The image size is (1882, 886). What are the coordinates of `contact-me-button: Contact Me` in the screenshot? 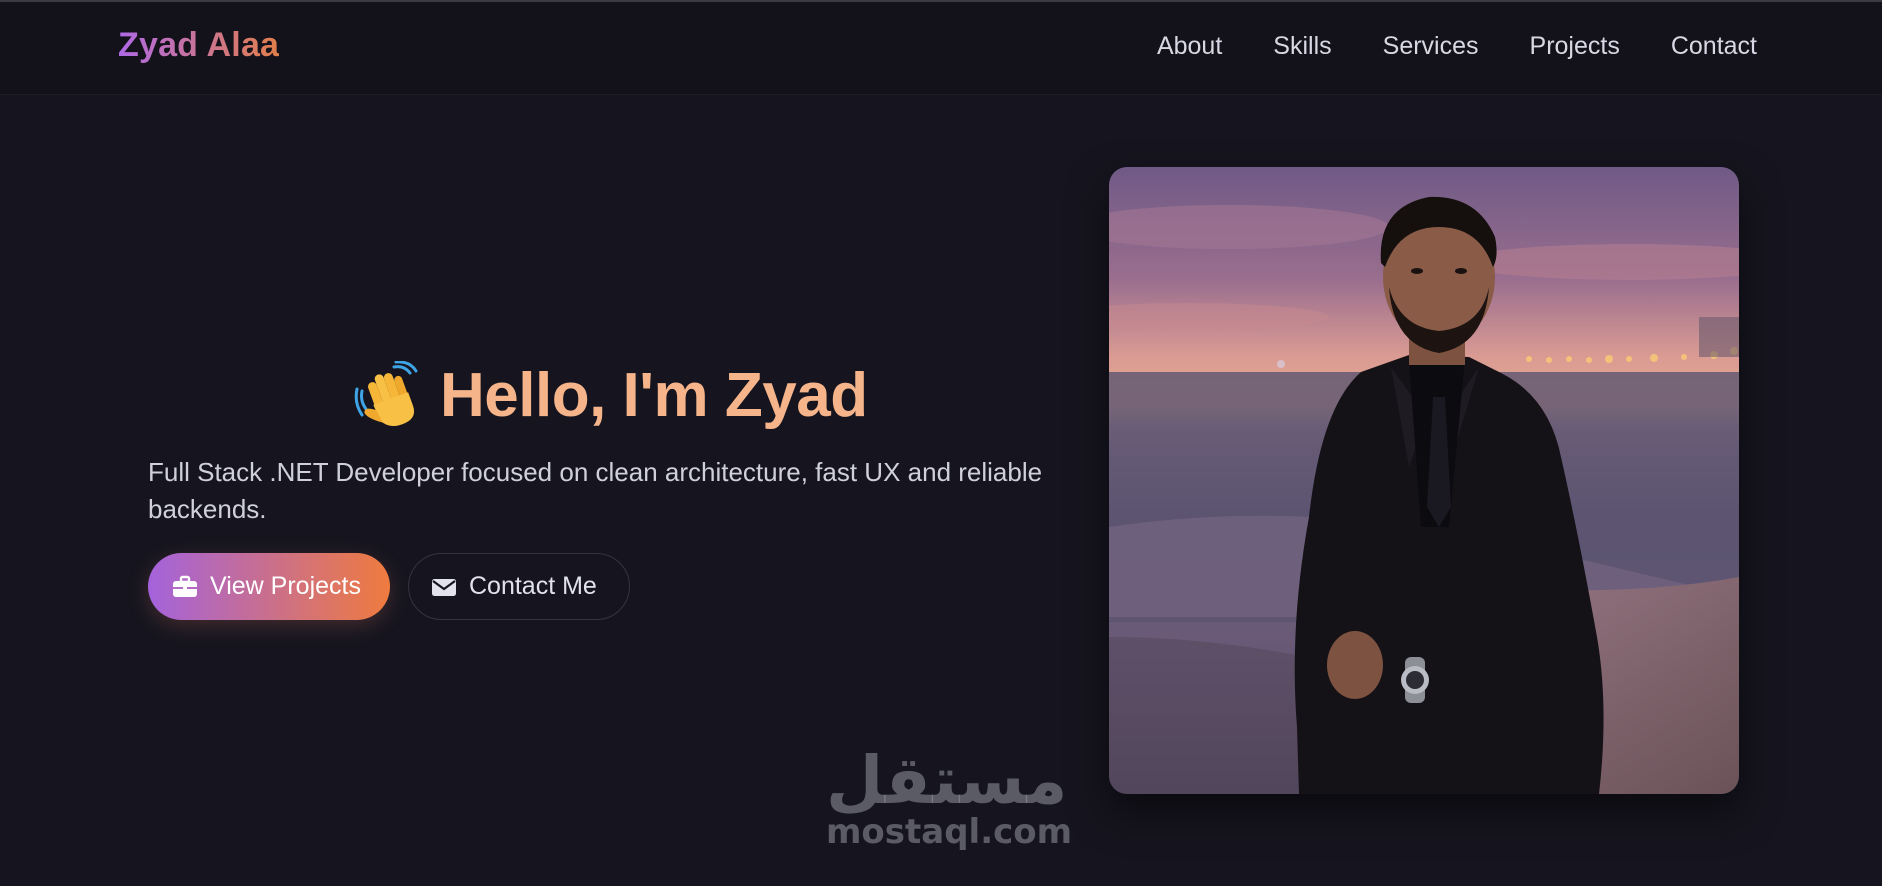 It's located at (519, 586).